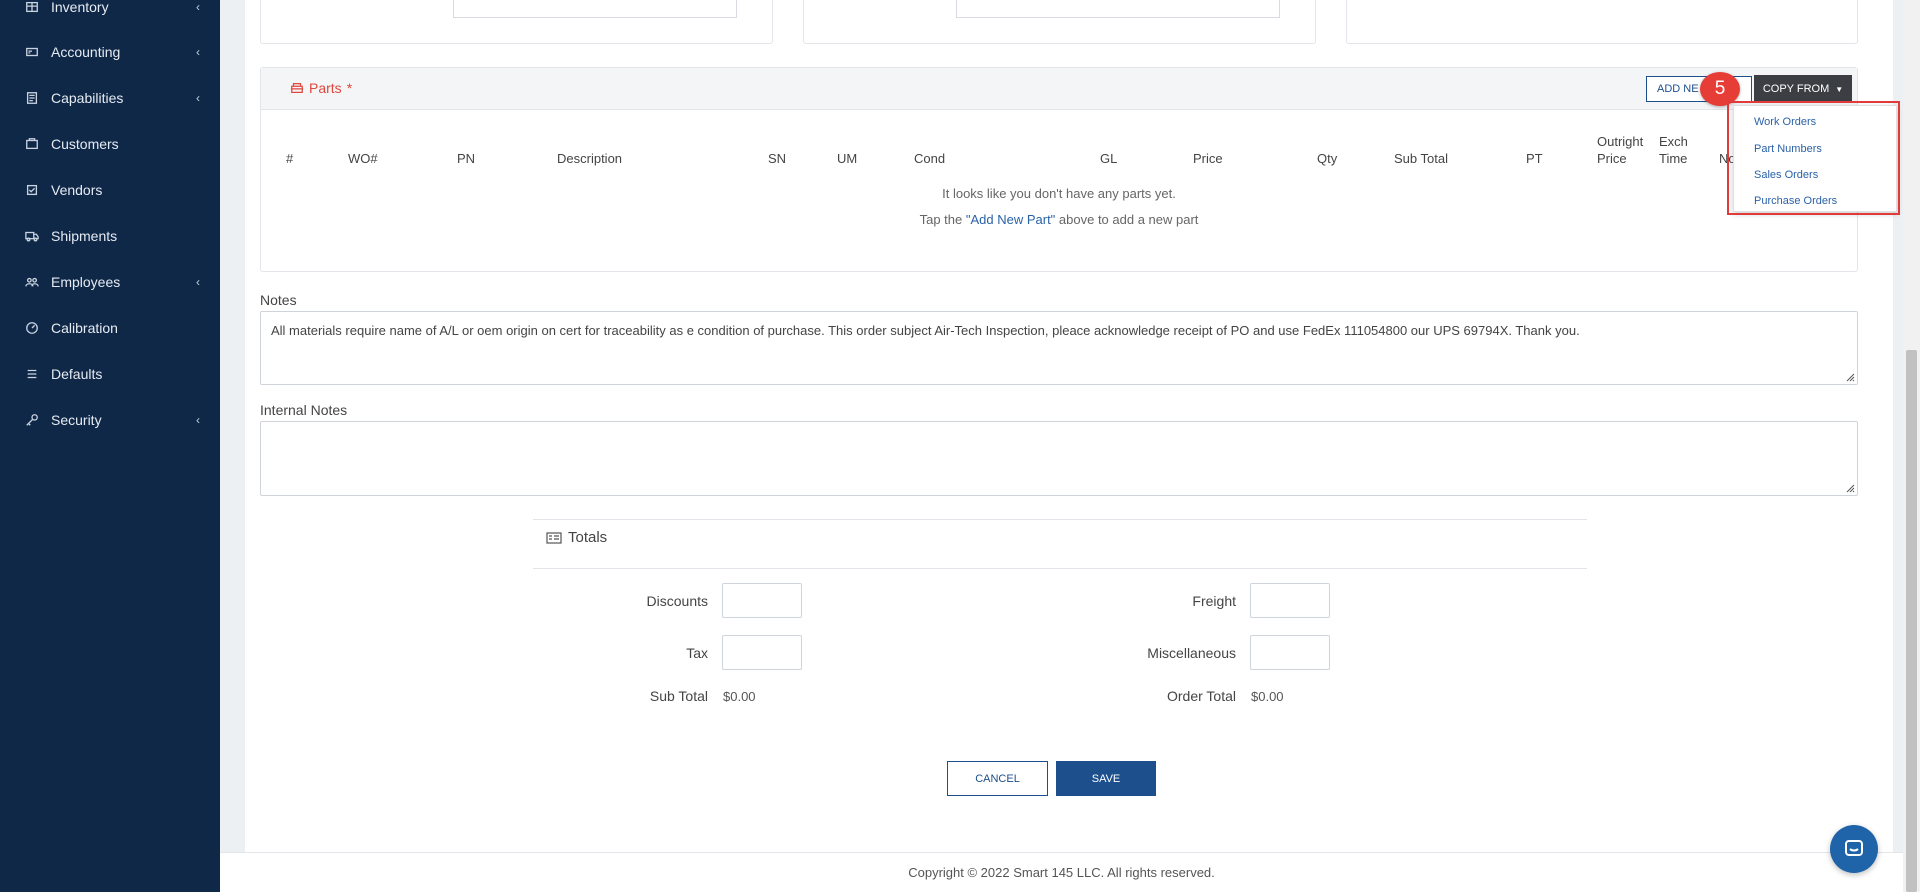 The image size is (1920, 892). Describe the element at coordinates (588, 537) in the screenshot. I see `totals-title-text: Totals` at that location.